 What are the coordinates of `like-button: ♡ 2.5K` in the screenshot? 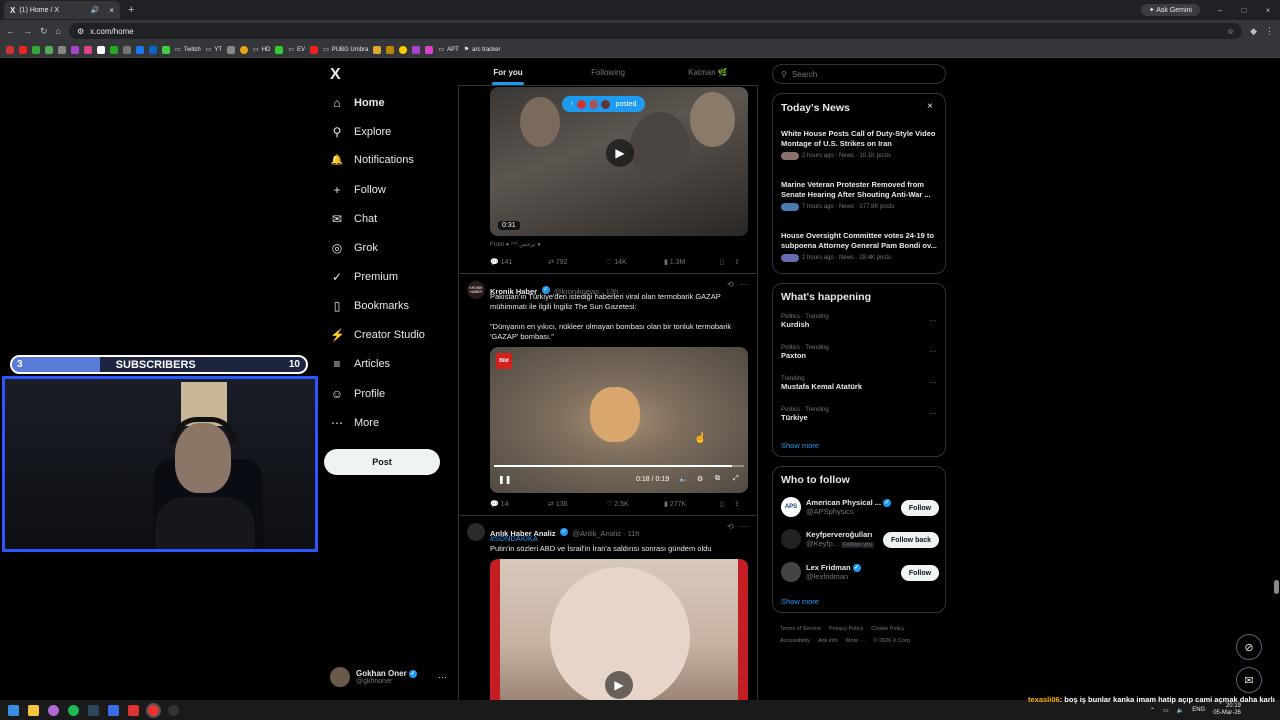 It's located at (635, 504).